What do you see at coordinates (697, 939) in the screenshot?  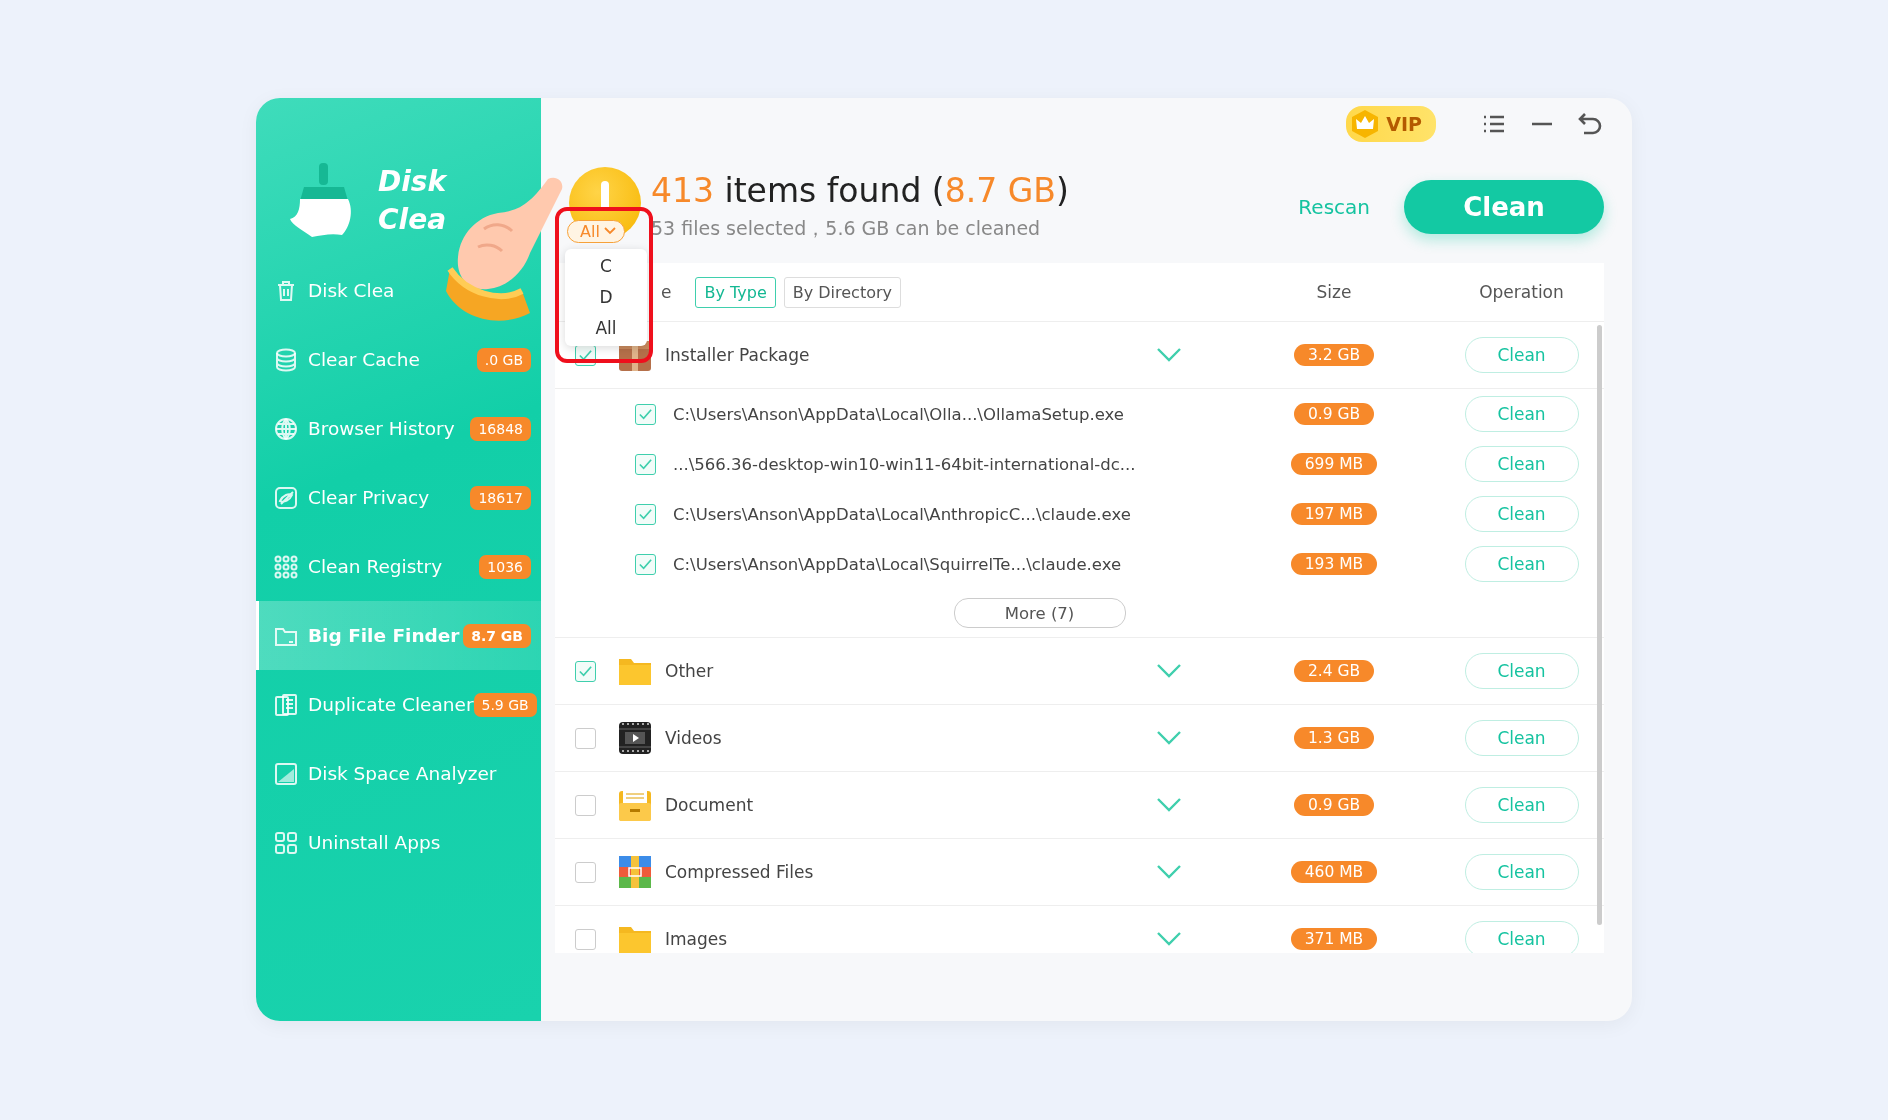 I see `file-type-label: Images` at bounding box center [697, 939].